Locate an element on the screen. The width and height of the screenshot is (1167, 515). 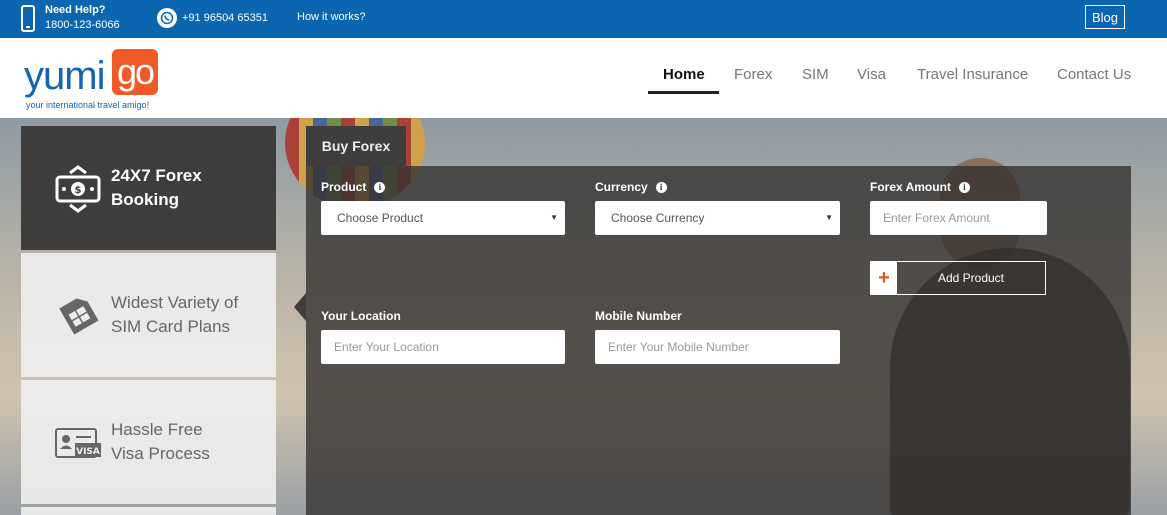
forex-amount-label: Forex Amount i is located at coordinates (920, 187).